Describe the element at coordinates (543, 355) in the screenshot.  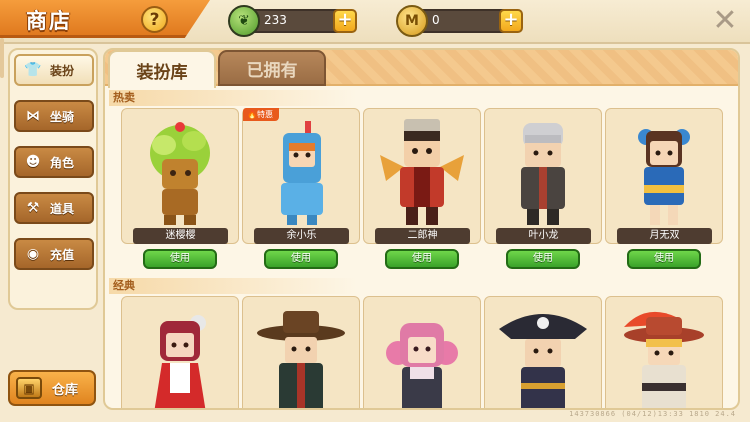
I see `pirate-portrait` at that location.